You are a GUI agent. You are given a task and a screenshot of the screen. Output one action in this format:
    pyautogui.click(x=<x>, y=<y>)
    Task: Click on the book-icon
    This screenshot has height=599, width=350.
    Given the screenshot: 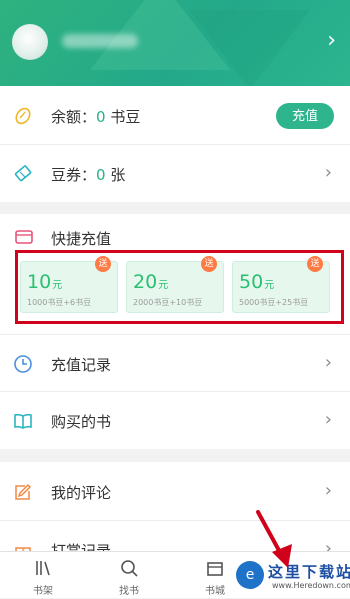 What is the action you would take?
    pyautogui.click(x=23, y=421)
    